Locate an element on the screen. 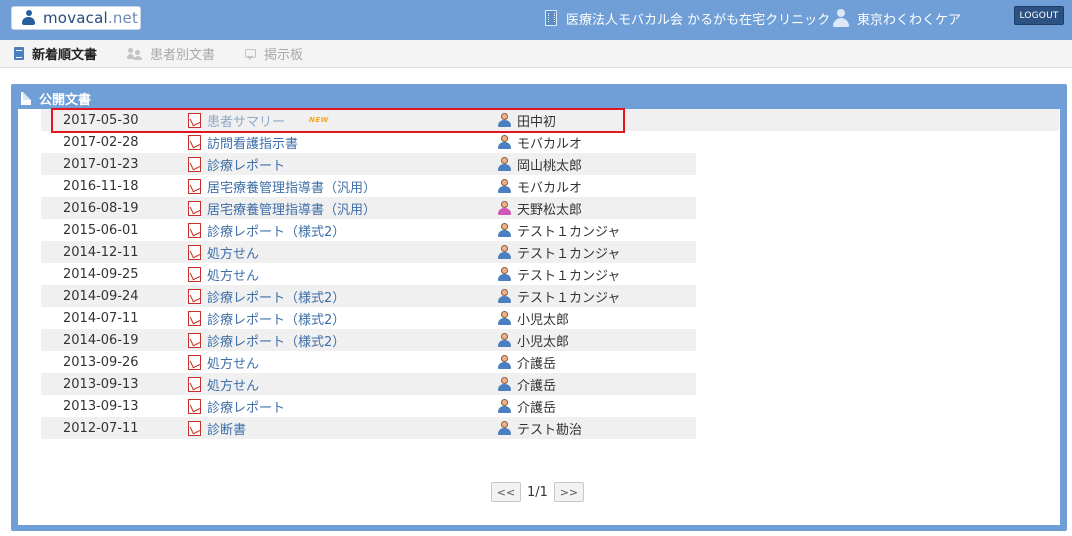 The width and height of the screenshot is (1072, 536). document-date: 2016-11-18 is located at coordinates (101, 186).